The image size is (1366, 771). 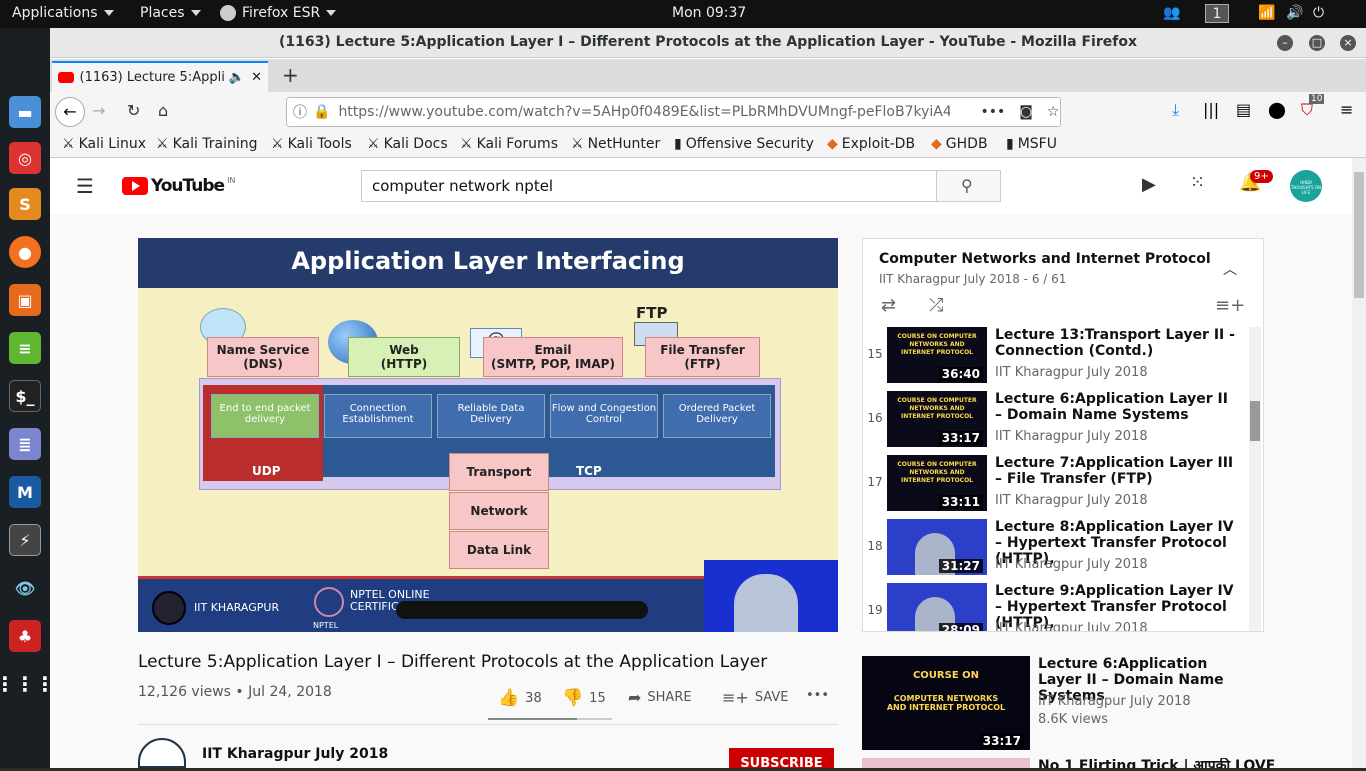 I want to click on collapse-chevron-icon: ︿, so click(x=1230, y=269).